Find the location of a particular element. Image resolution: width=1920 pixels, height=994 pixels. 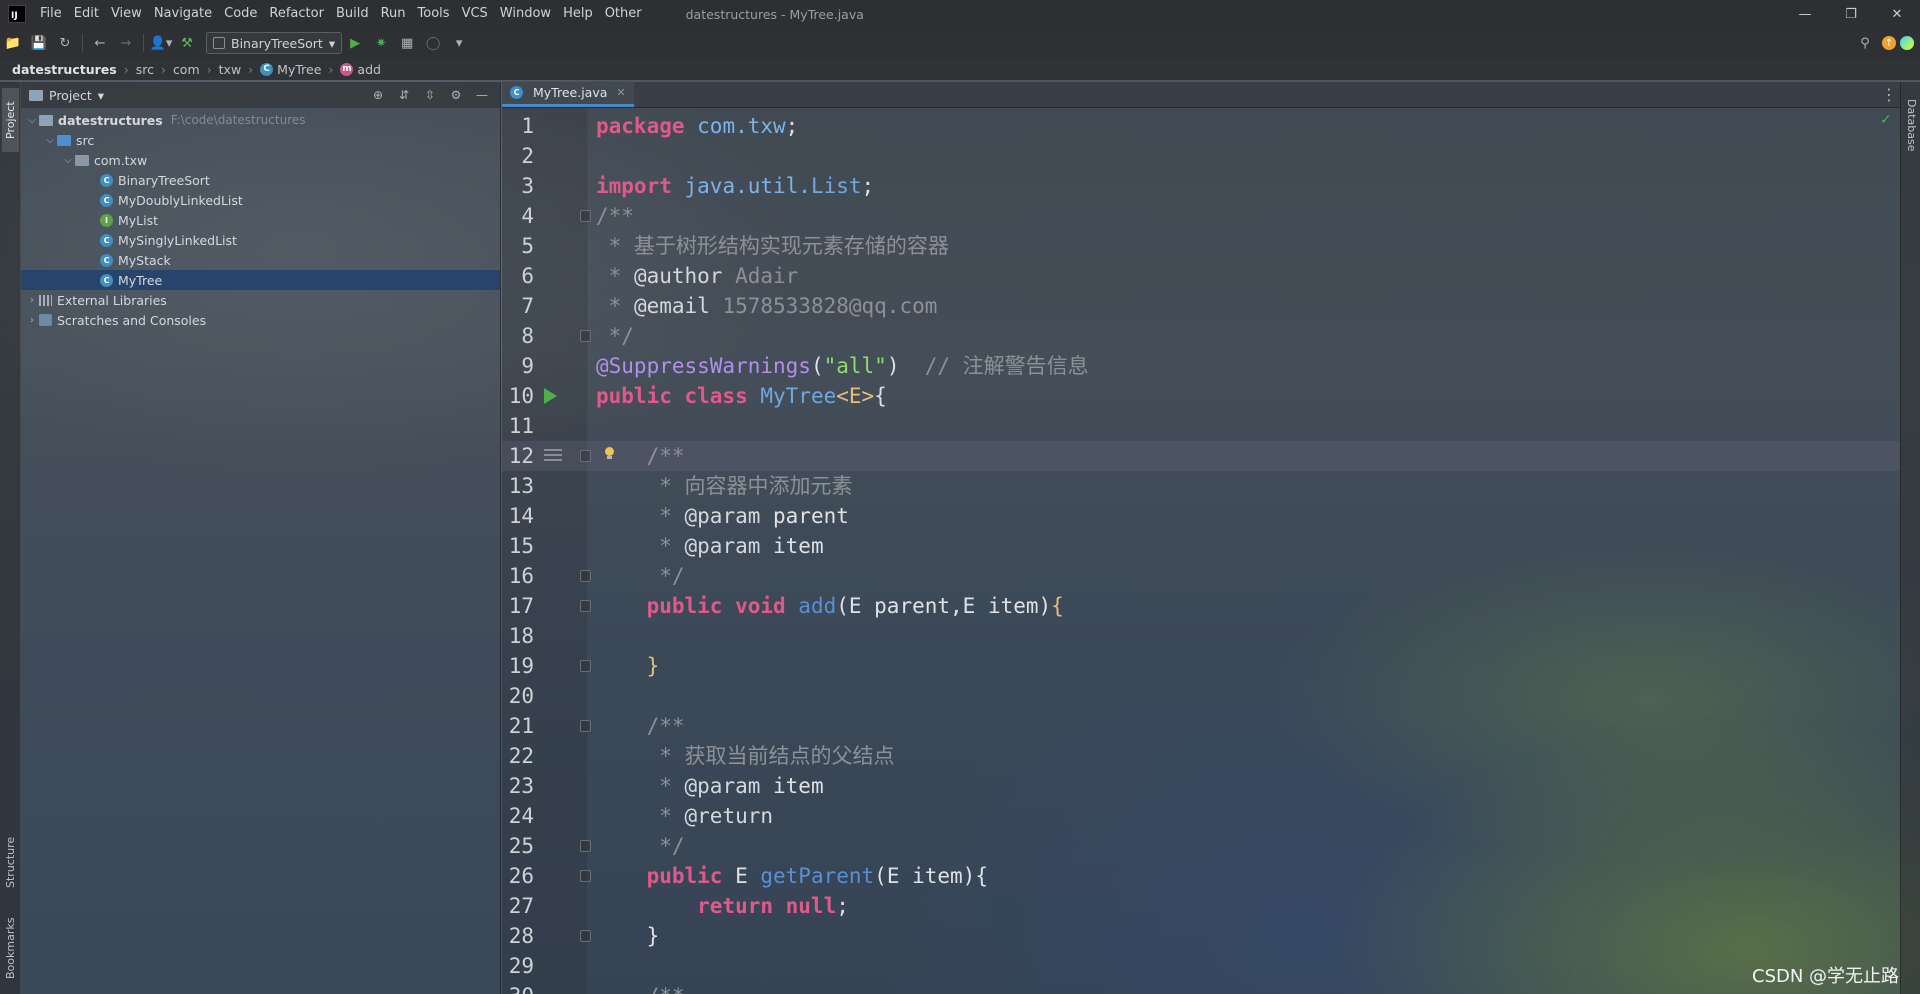

tree-item-mylist: I MyList is located at coordinates (260, 220).